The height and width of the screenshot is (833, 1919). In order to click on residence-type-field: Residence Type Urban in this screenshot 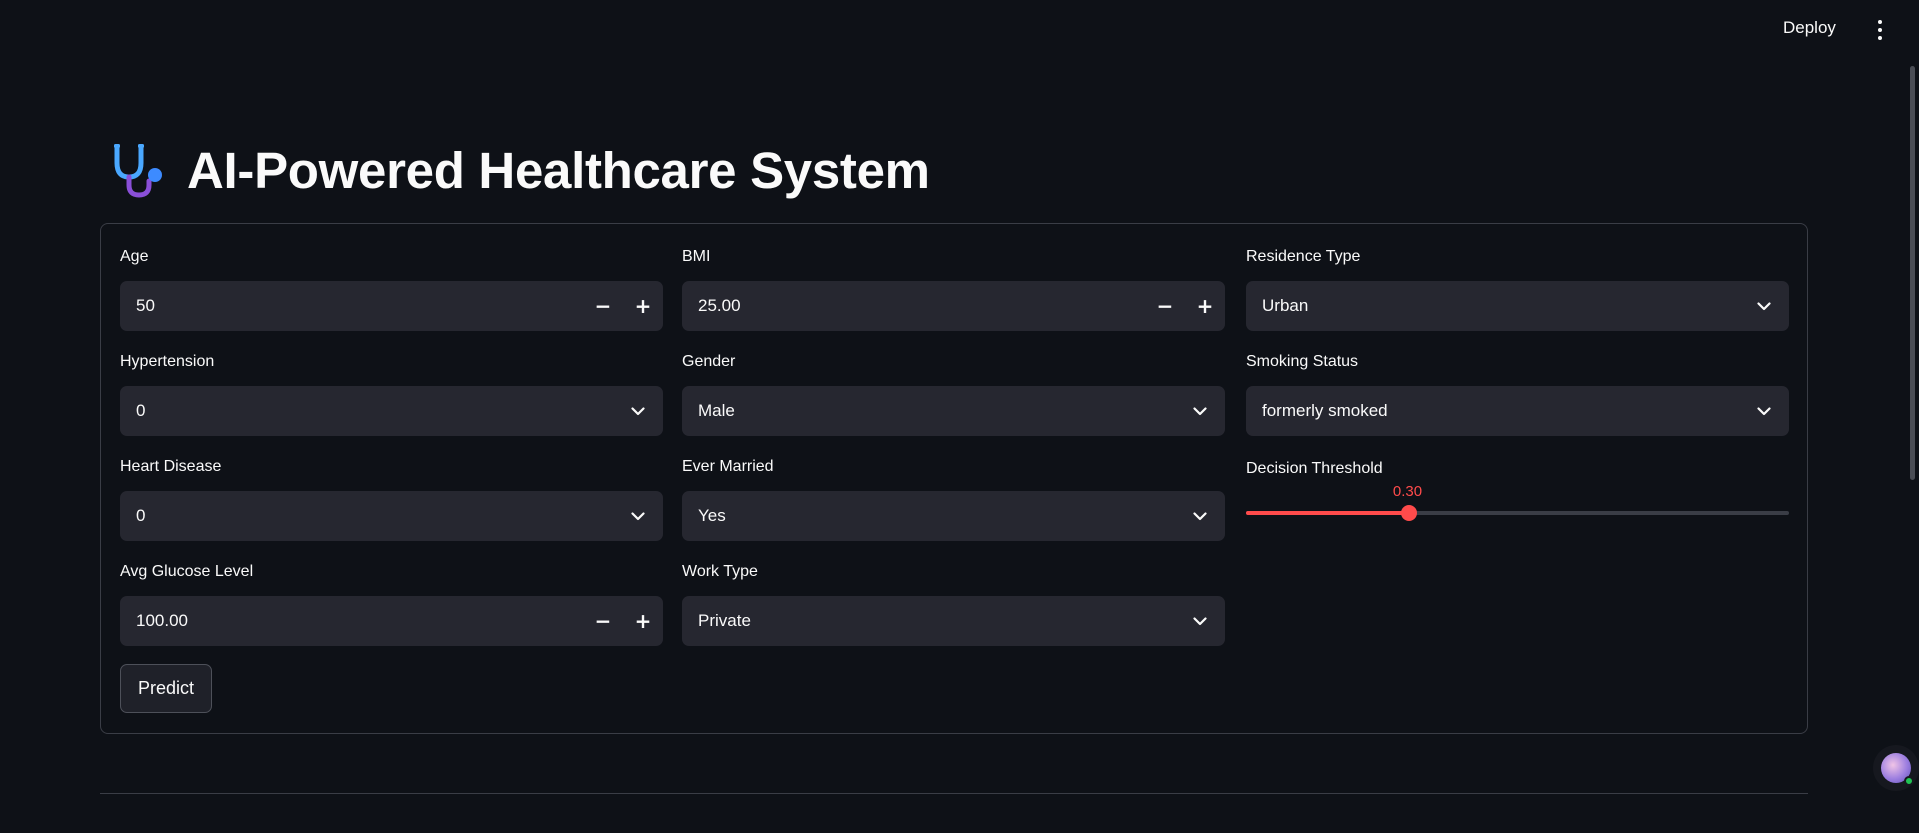, I will do `click(1517, 289)`.